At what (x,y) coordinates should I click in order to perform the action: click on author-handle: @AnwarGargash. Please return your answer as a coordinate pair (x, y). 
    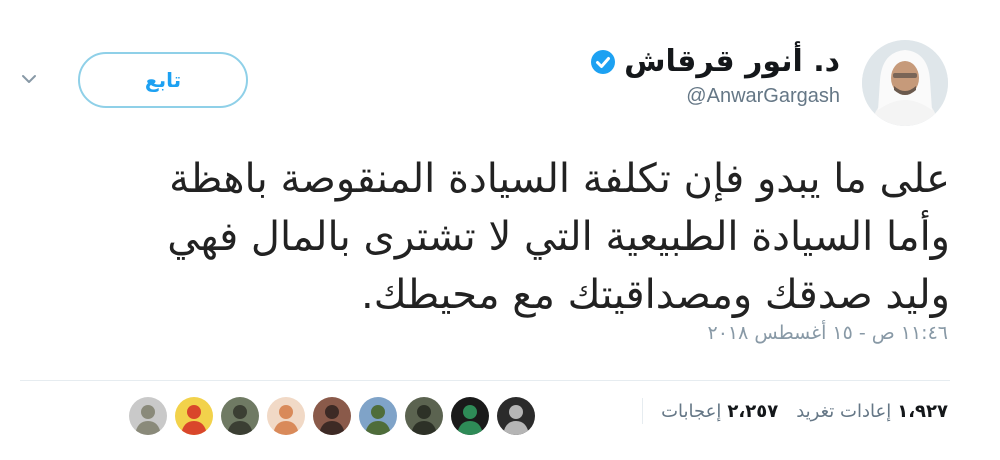
    Looking at the image, I should click on (715, 96).